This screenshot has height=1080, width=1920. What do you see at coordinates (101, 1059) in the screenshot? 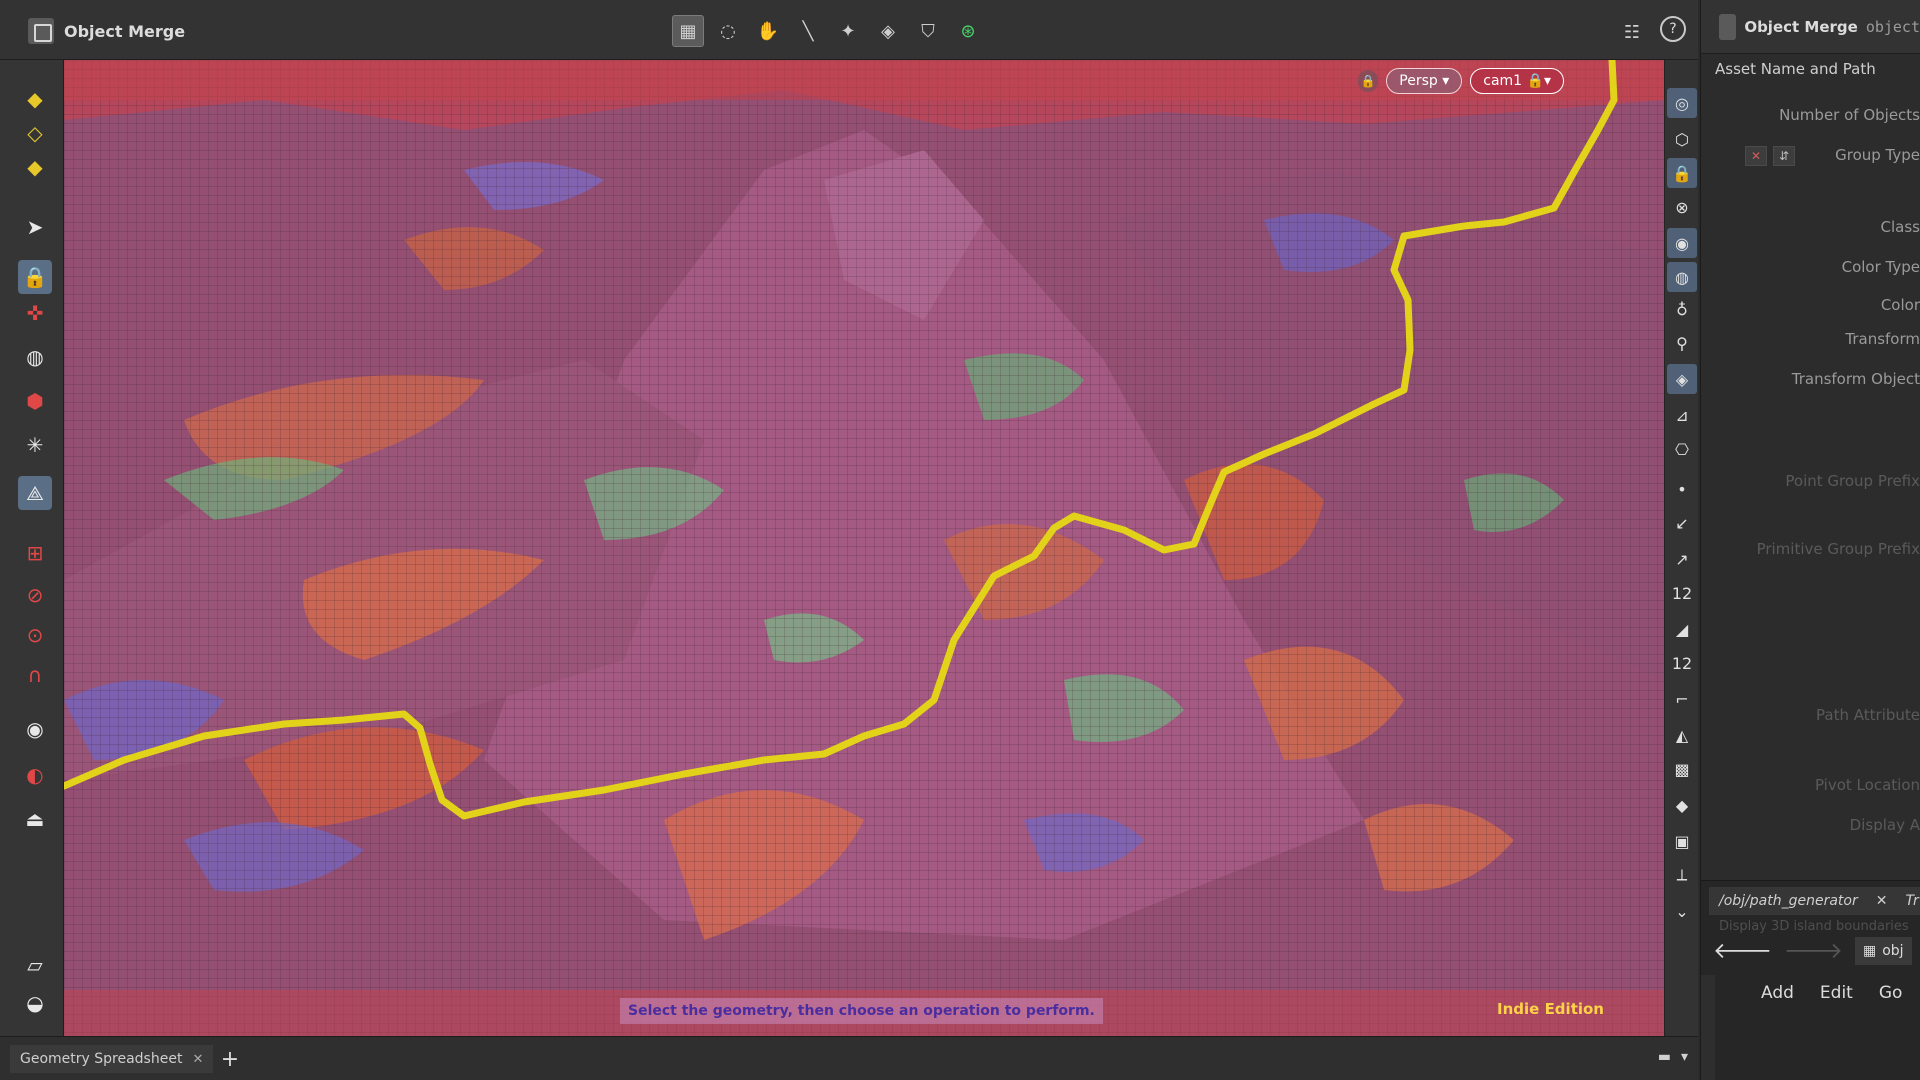
I see `tab-label: Geometry Spreadsheet` at bounding box center [101, 1059].